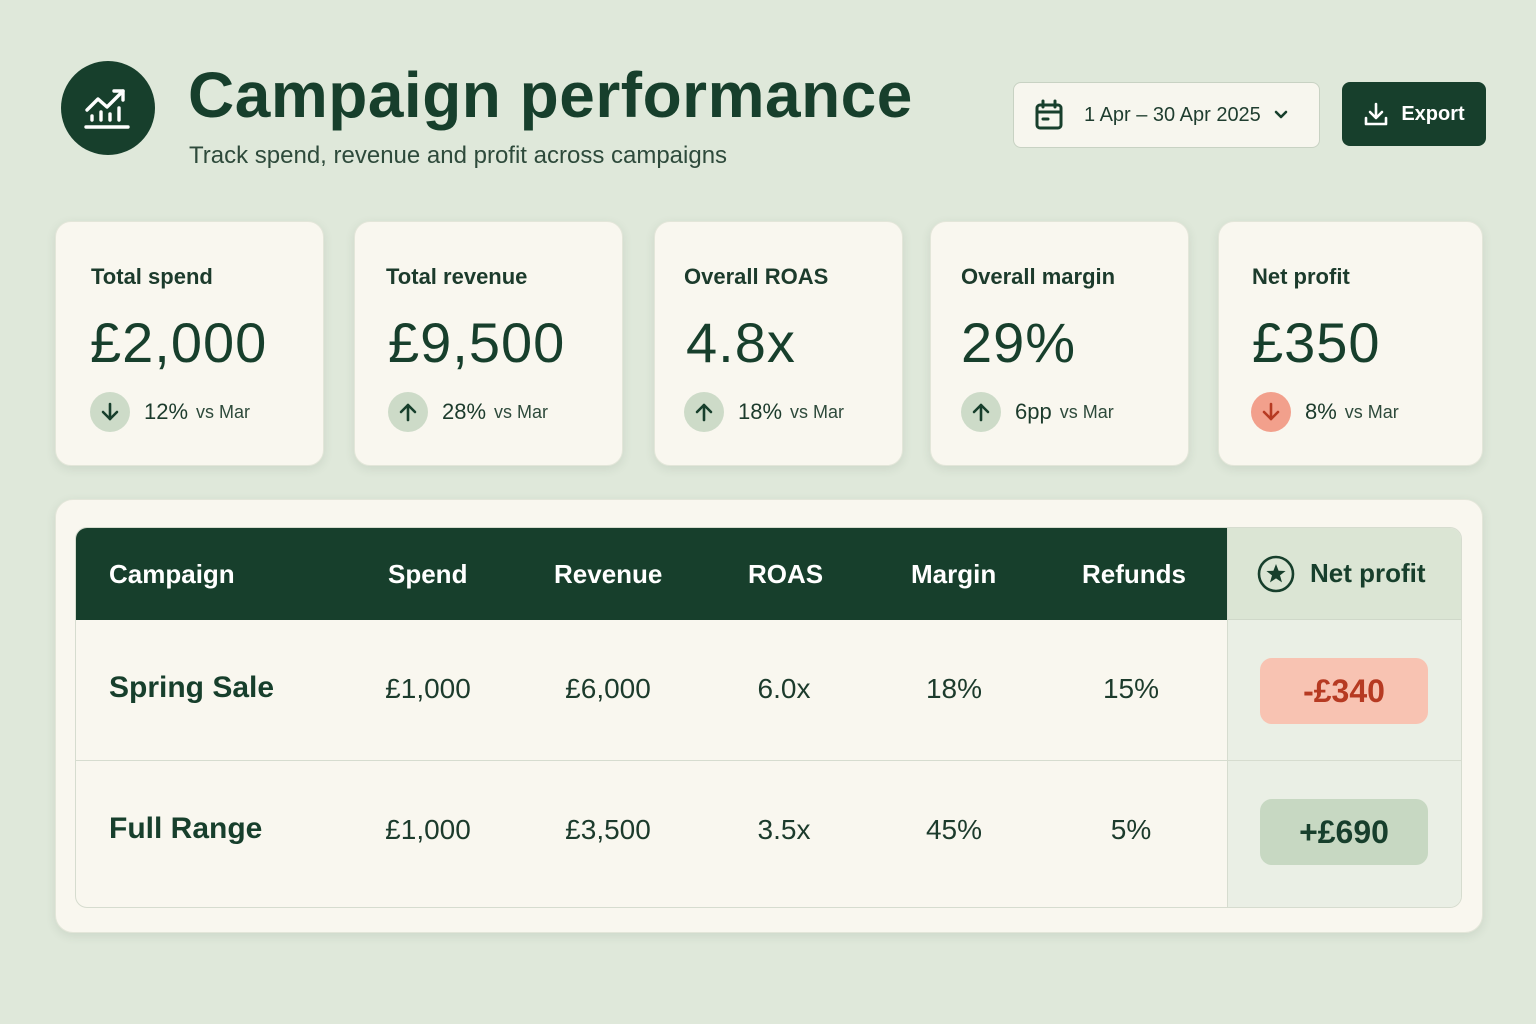 Image resolution: width=1536 pixels, height=1024 pixels. Describe the element at coordinates (784, 829) in the screenshot. I see `cell-roas: 3.5x` at that location.